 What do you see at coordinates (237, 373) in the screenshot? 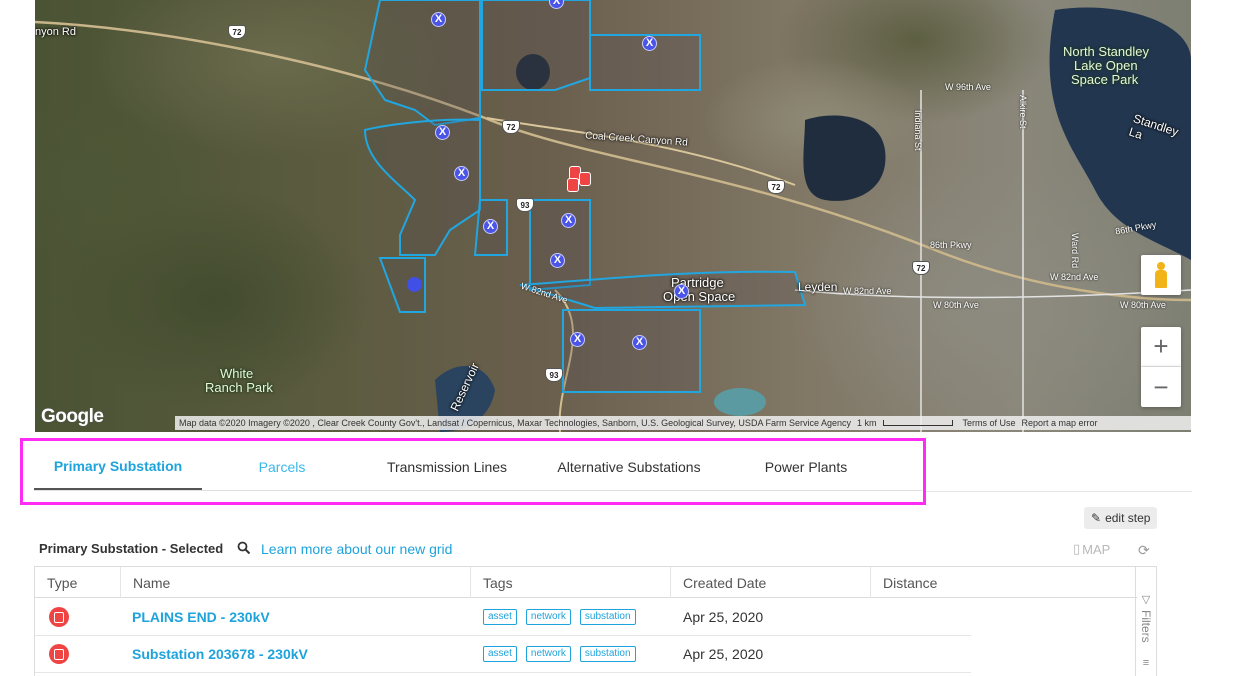
I see `map-label: White` at bounding box center [237, 373].